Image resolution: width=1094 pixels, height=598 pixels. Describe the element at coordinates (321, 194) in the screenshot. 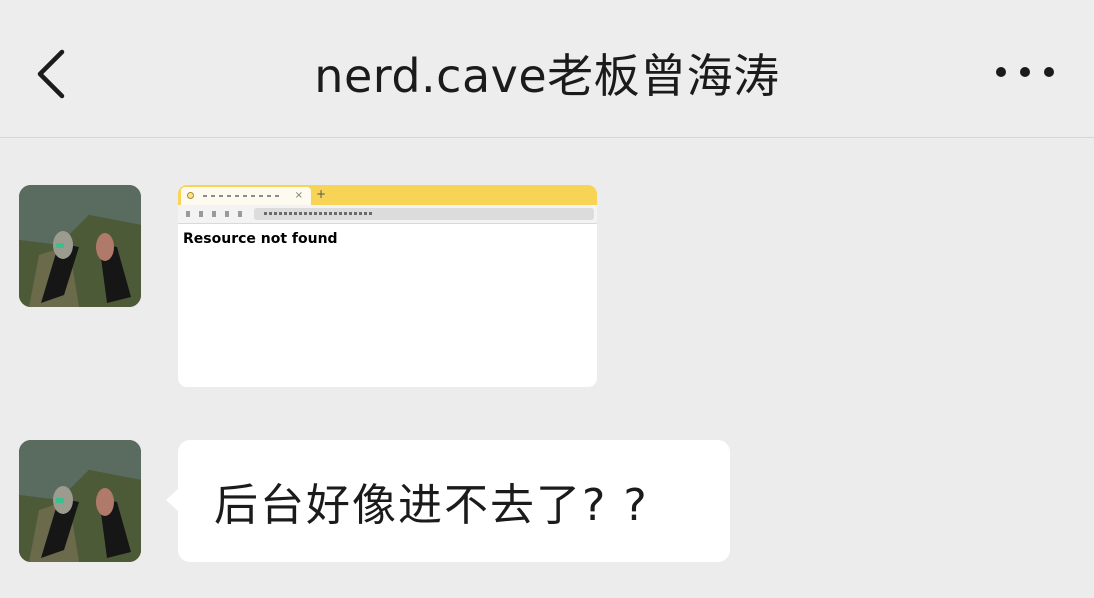

I see `new-tab-icon: +` at that location.